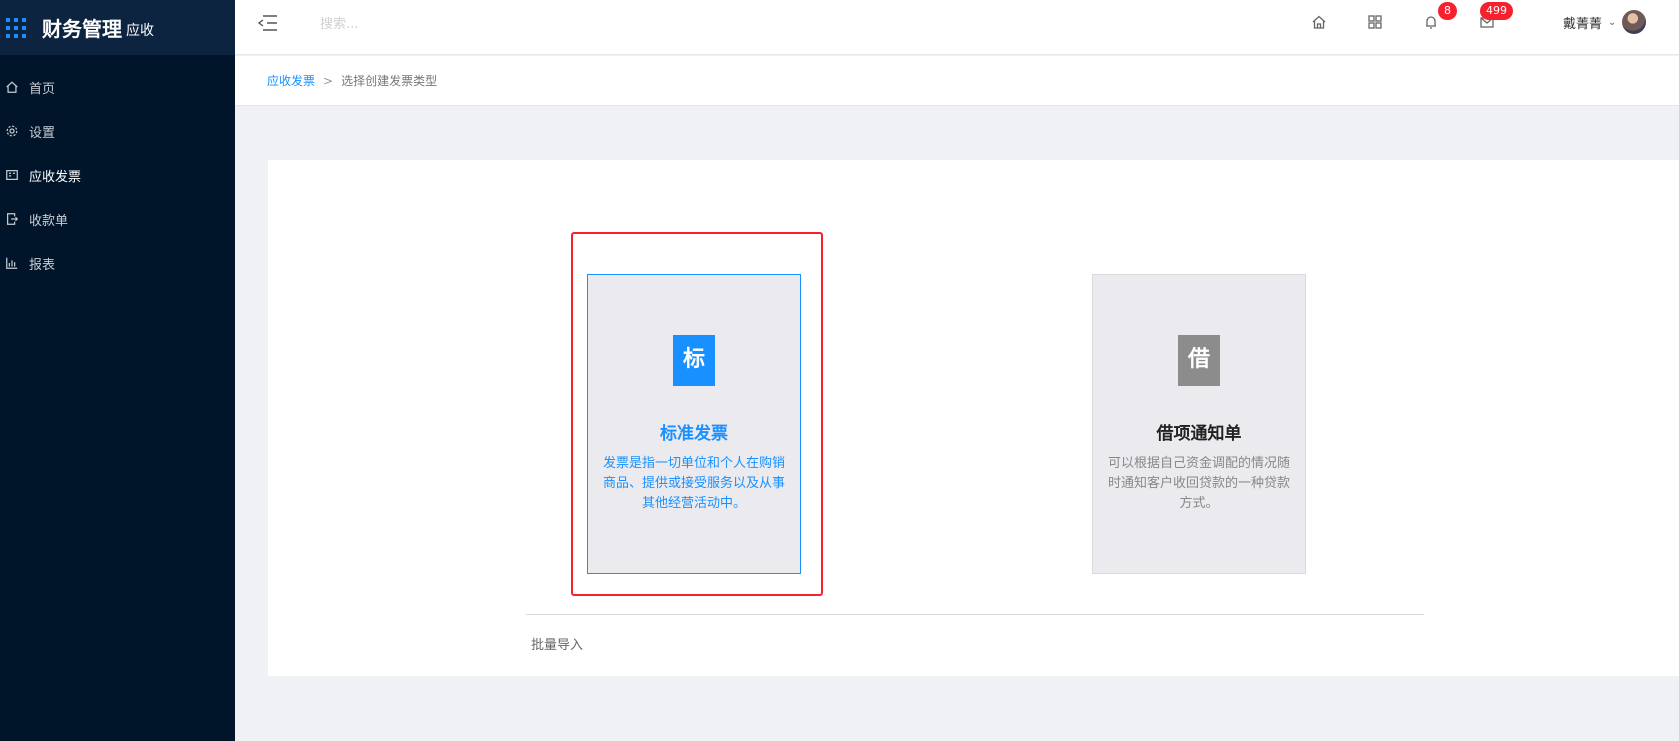 The height and width of the screenshot is (741, 1679). Describe the element at coordinates (693, 483) in the screenshot. I see `card-description: 发票是指一切单位和个人在购销商品、提供或接受服务以及从事其他经营活动中。` at that location.